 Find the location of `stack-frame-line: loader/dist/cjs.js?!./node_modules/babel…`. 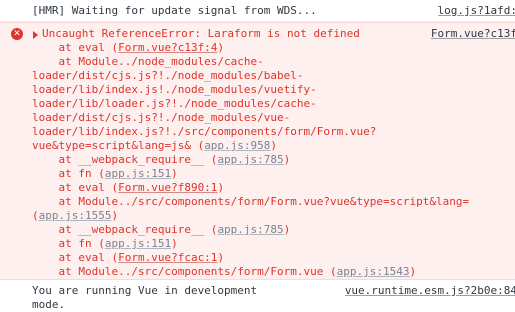

stack-frame-line: loader/dist/cjs.js?!./node_modules/babel… is located at coordinates (168, 76).